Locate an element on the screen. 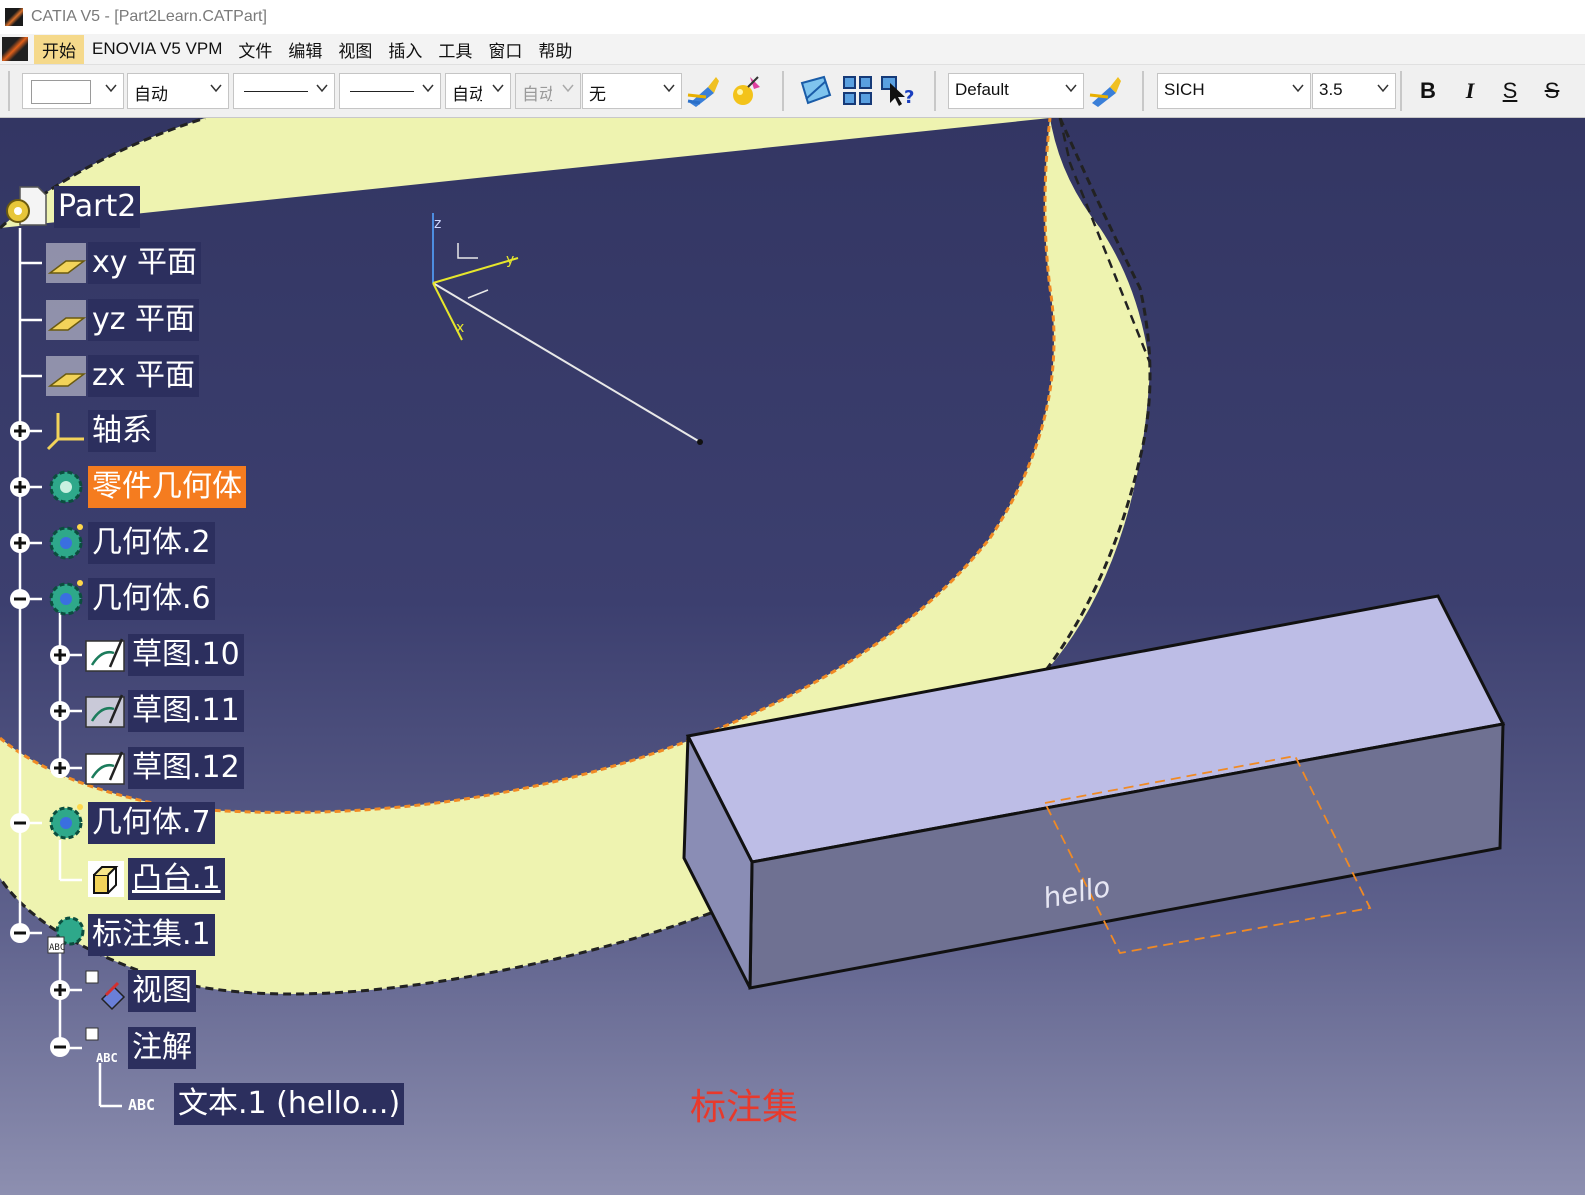 This screenshot has width=1585, height=1195. menu-help: 帮助 is located at coordinates (555, 49).